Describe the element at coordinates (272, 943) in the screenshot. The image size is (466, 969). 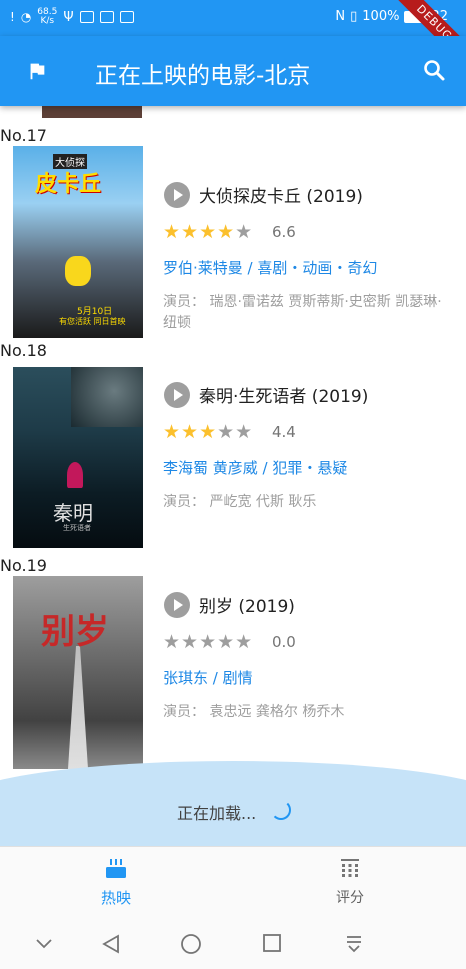
I see `recents-icon` at that location.